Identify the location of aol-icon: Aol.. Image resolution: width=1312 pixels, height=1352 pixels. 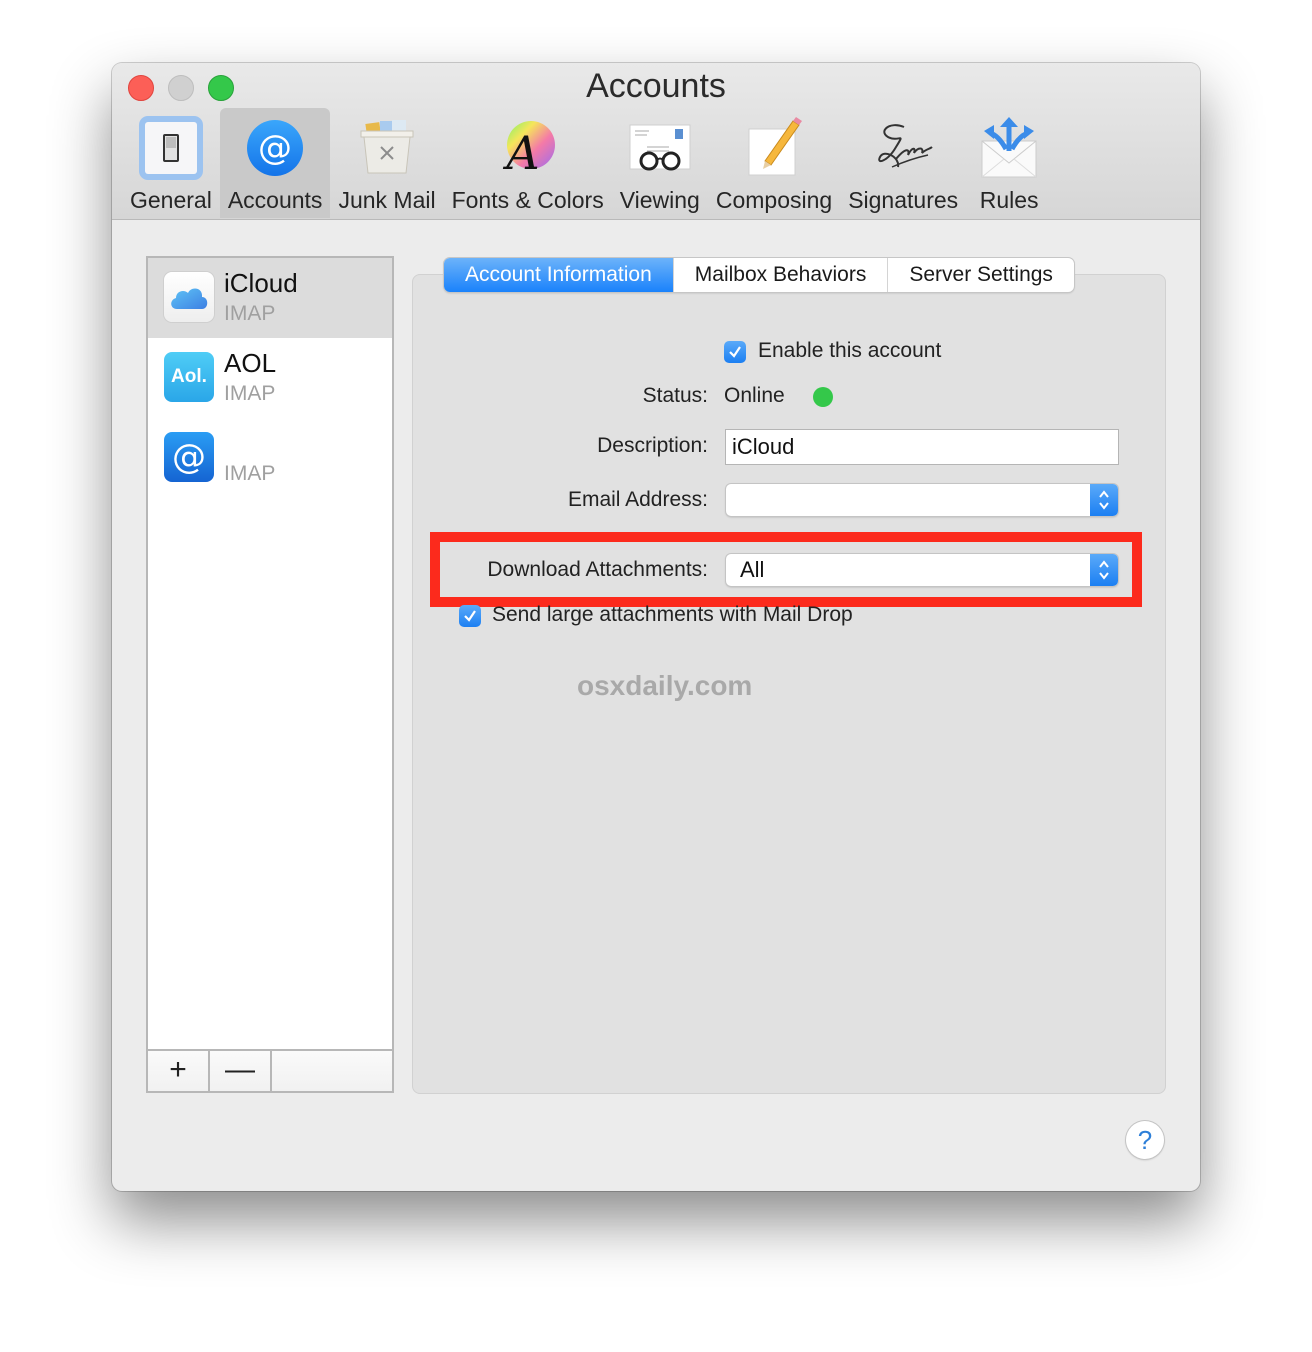
(189, 377).